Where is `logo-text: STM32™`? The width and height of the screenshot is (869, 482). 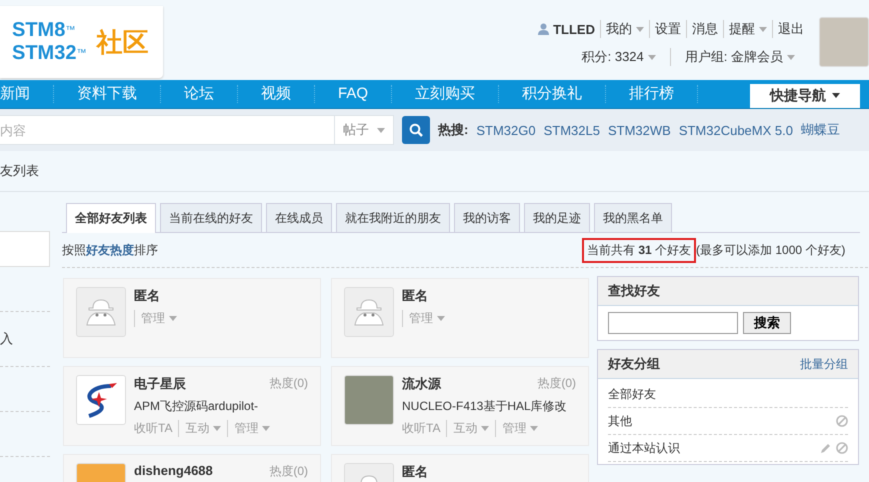 logo-text: STM32™ is located at coordinates (49, 53).